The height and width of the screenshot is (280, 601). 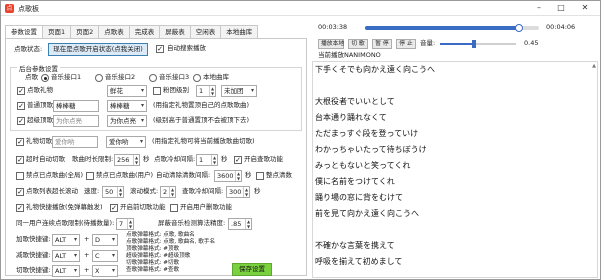 What do you see at coordinates (474, 44) in the screenshot?
I see `volume-handle` at bounding box center [474, 44].